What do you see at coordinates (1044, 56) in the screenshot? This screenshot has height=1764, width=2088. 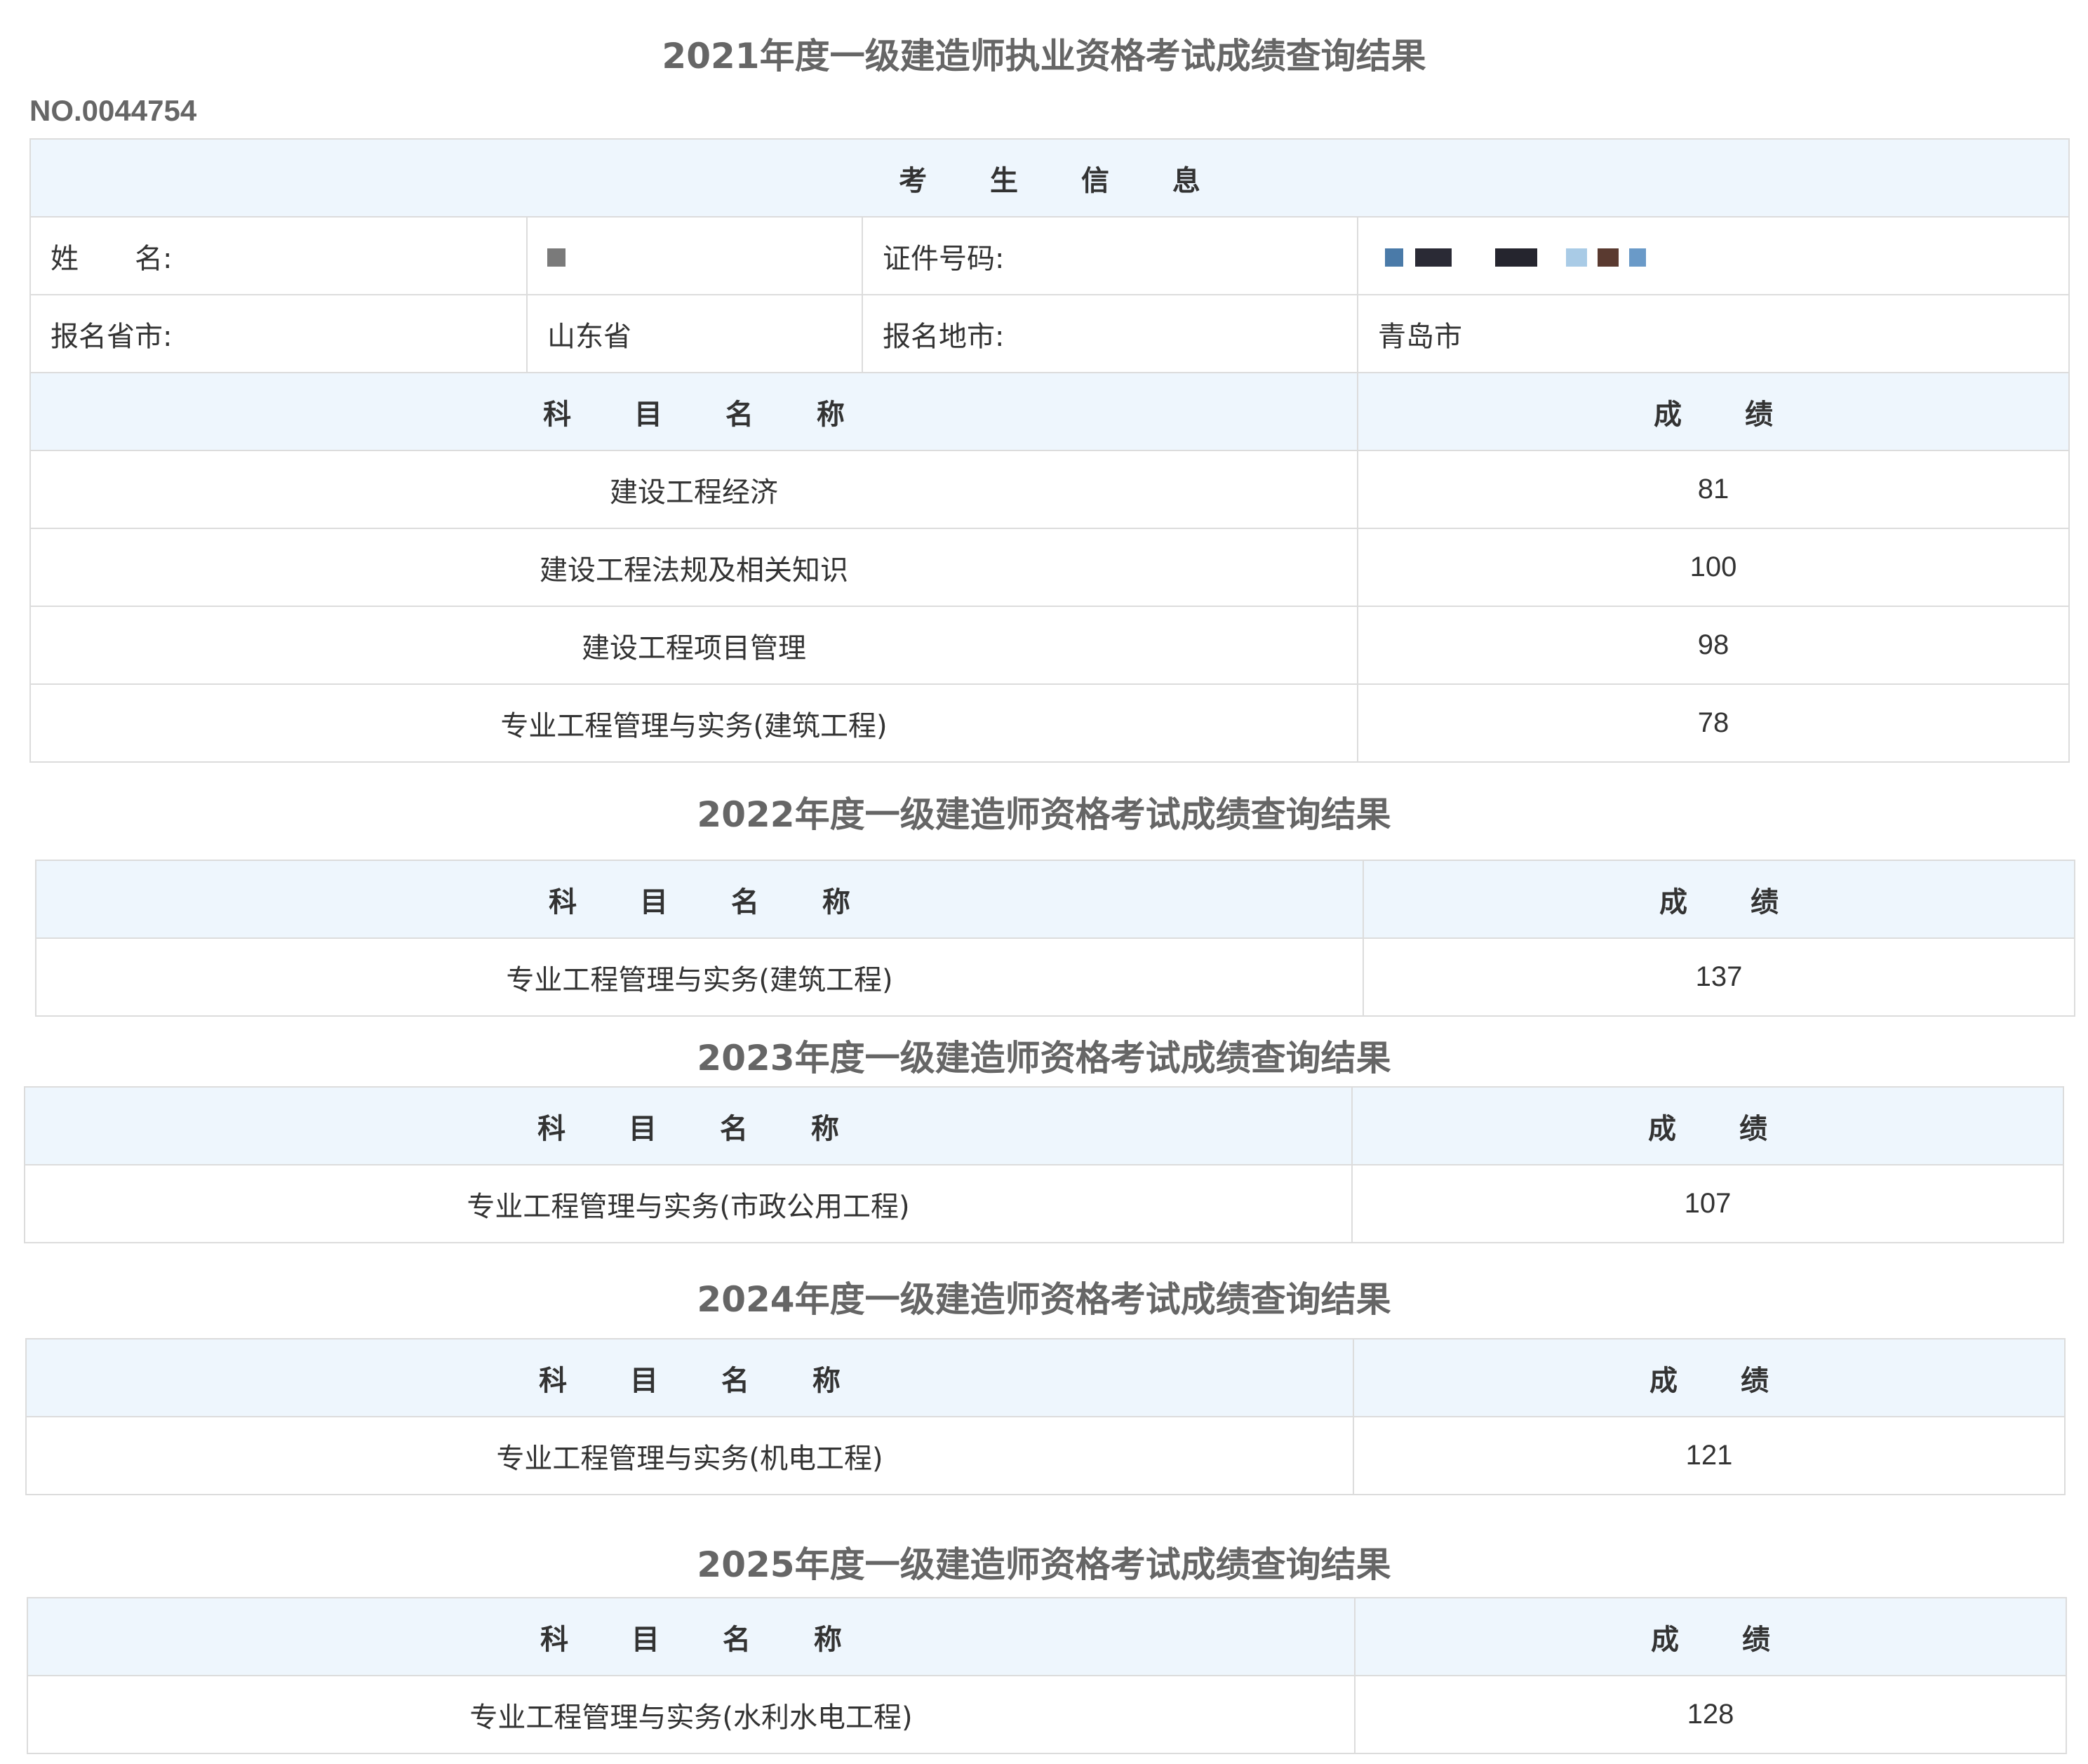 I see `title-2021: 2021年度一级建造师执业资格考试成绩查询结果` at bounding box center [1044, 56].